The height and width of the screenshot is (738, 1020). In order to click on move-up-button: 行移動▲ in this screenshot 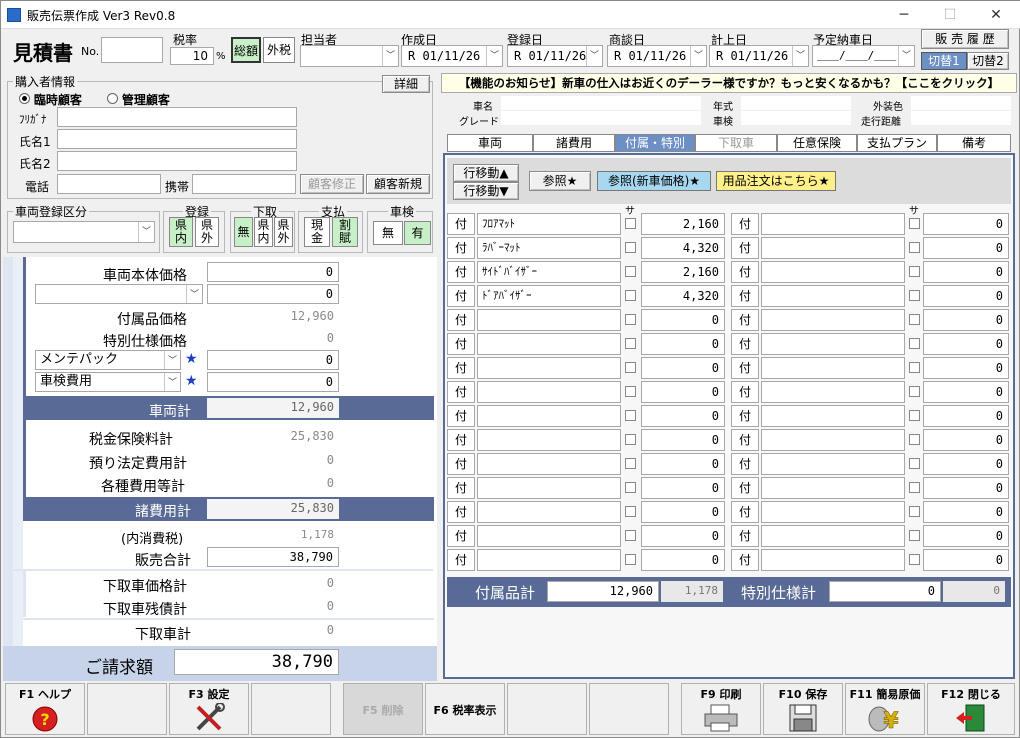, I will do `click(486, 173)`.